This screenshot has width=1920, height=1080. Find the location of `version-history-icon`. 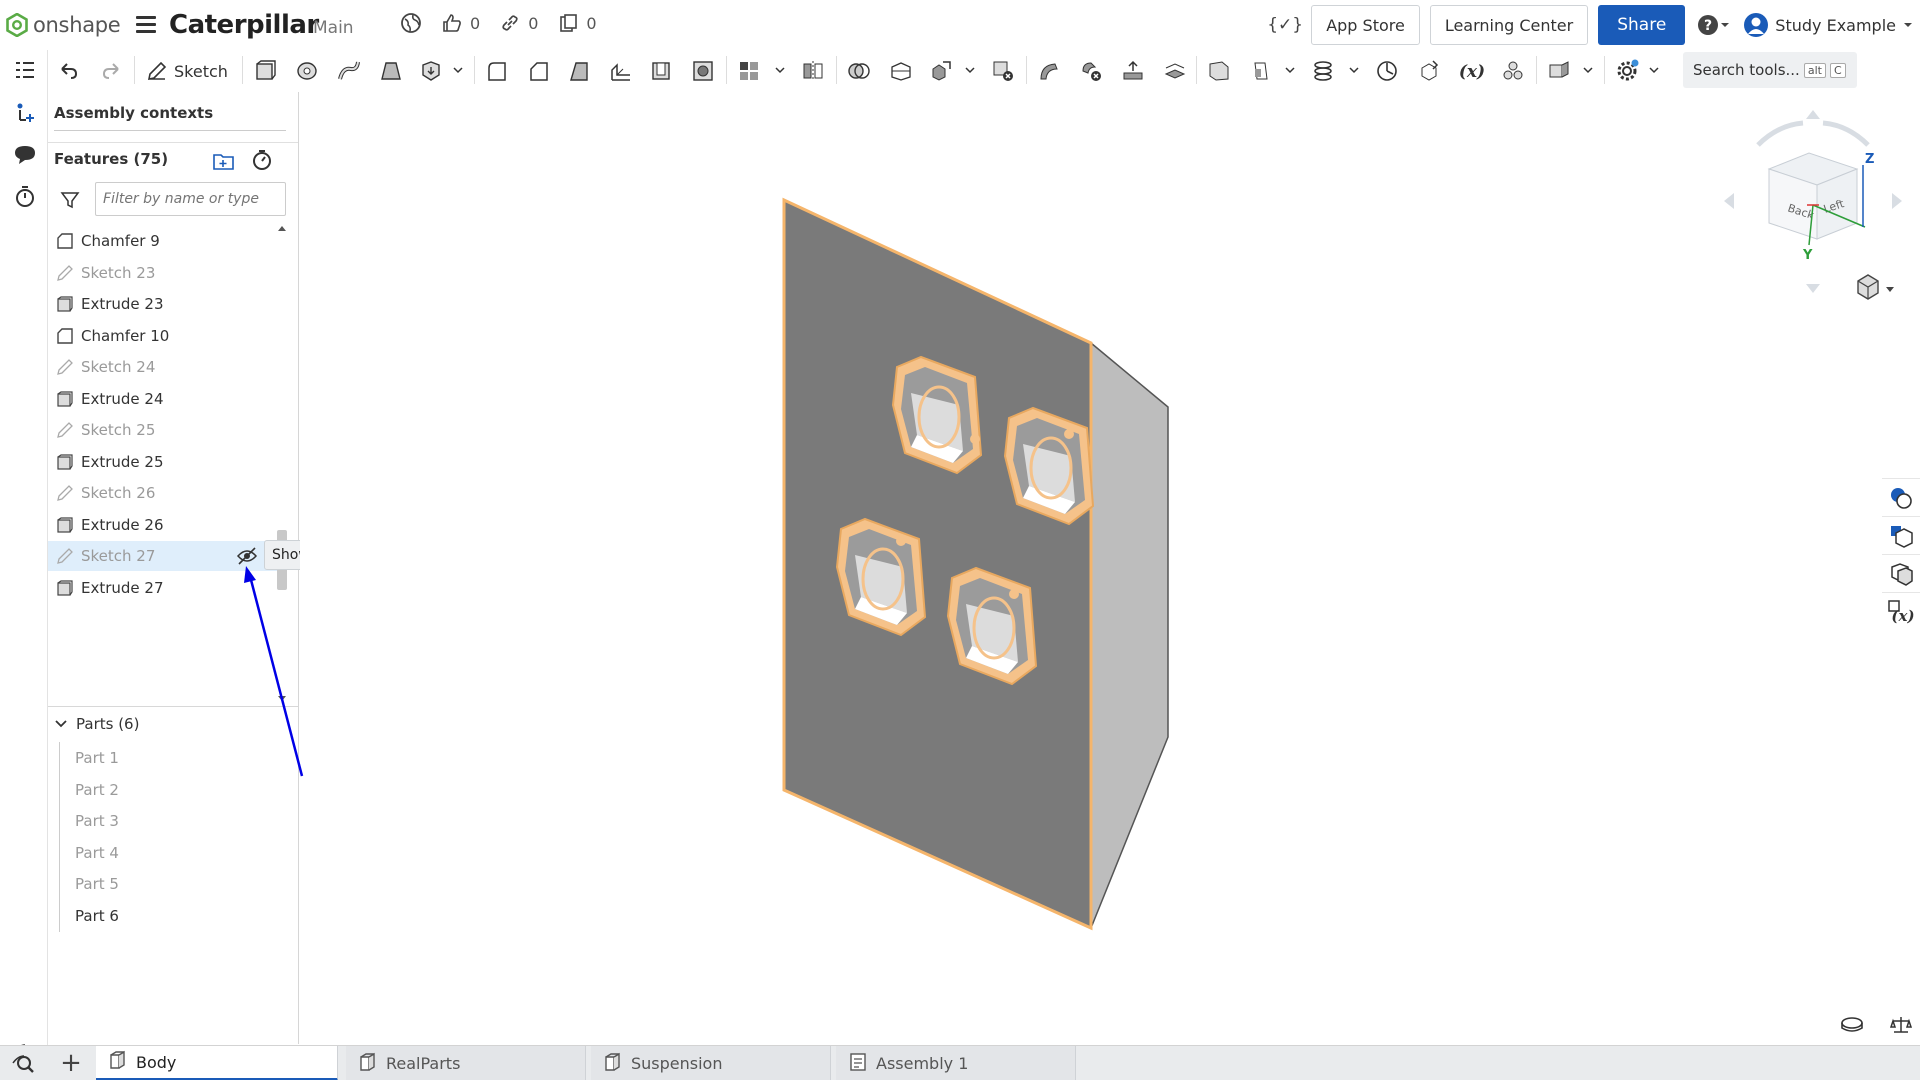

version-history-icon is located at coordinates (25, 197).